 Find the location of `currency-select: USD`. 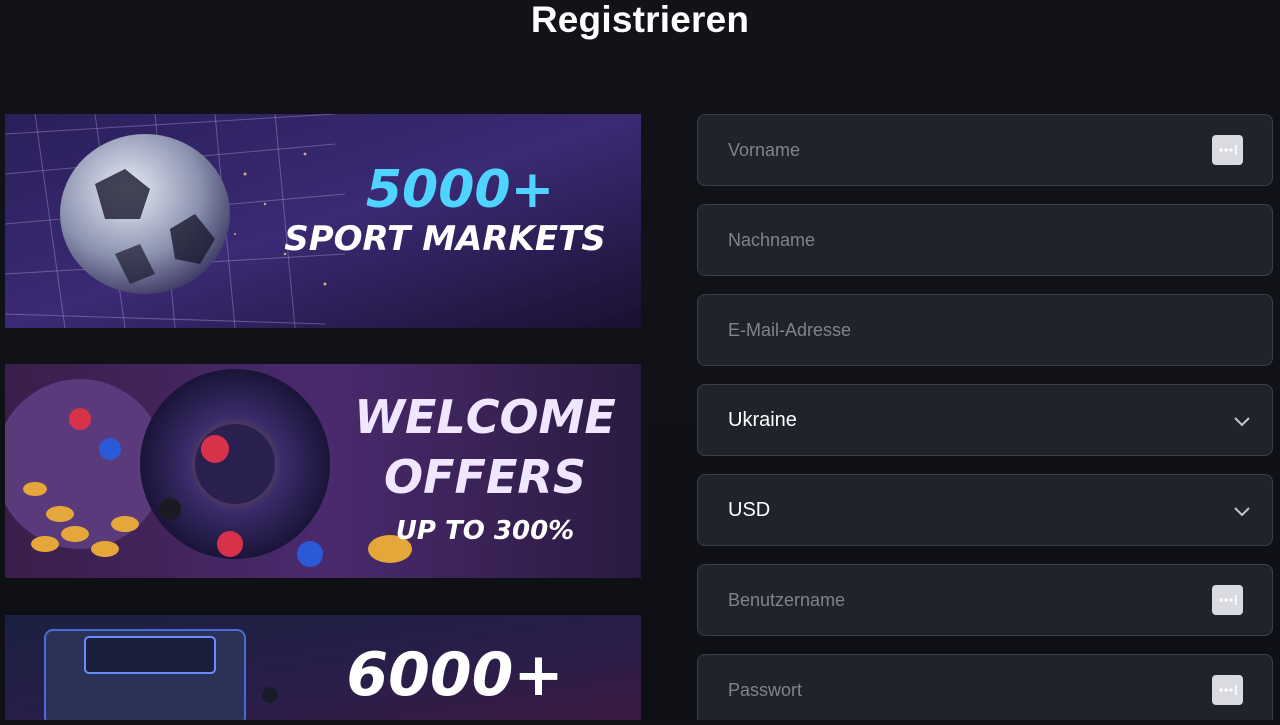

currency-select: USD is located at coordinates (985, 510).